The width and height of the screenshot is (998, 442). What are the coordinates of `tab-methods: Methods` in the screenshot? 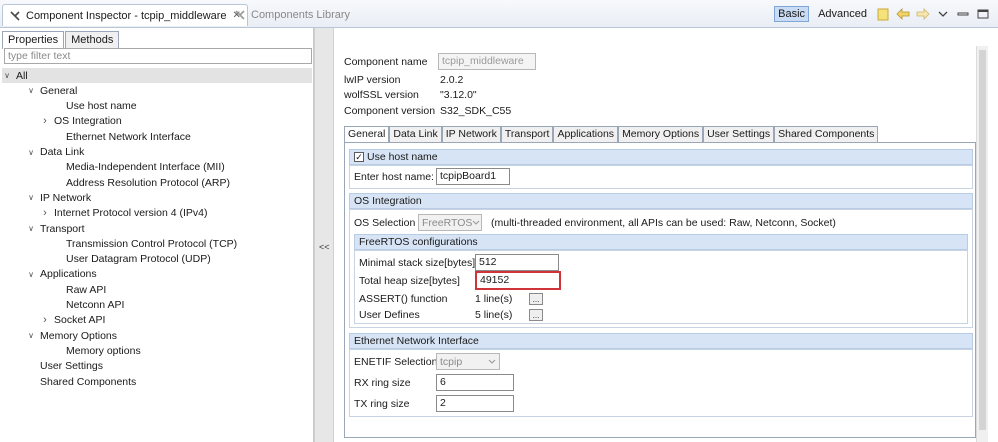 It's located at (92, 40).